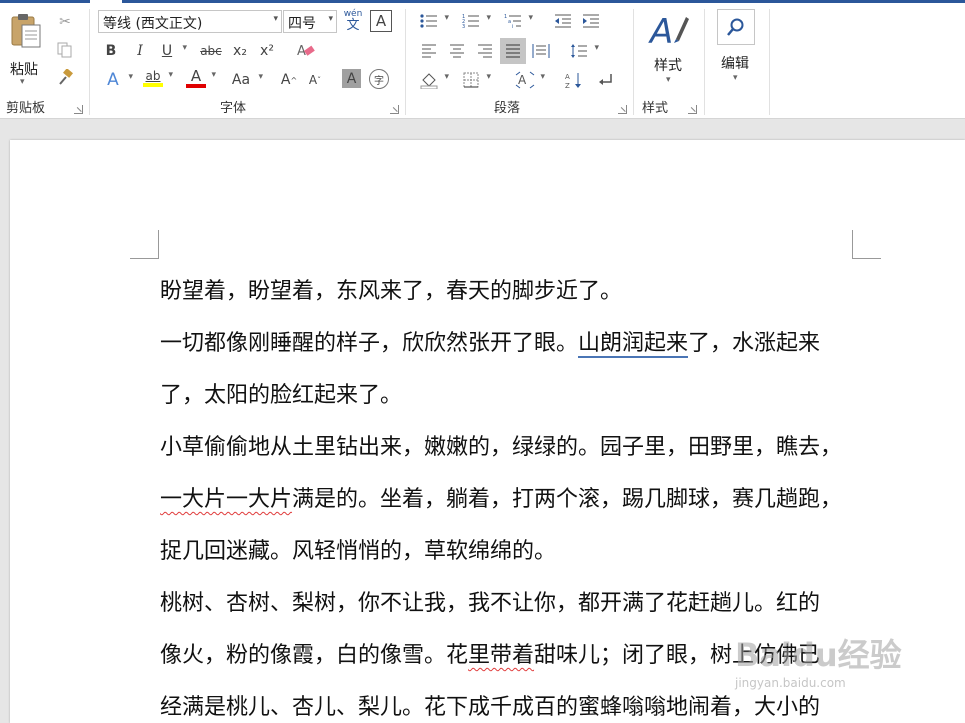 The image size is (965, 723). I want to click on styles-label: 样式, so click(668, 66).